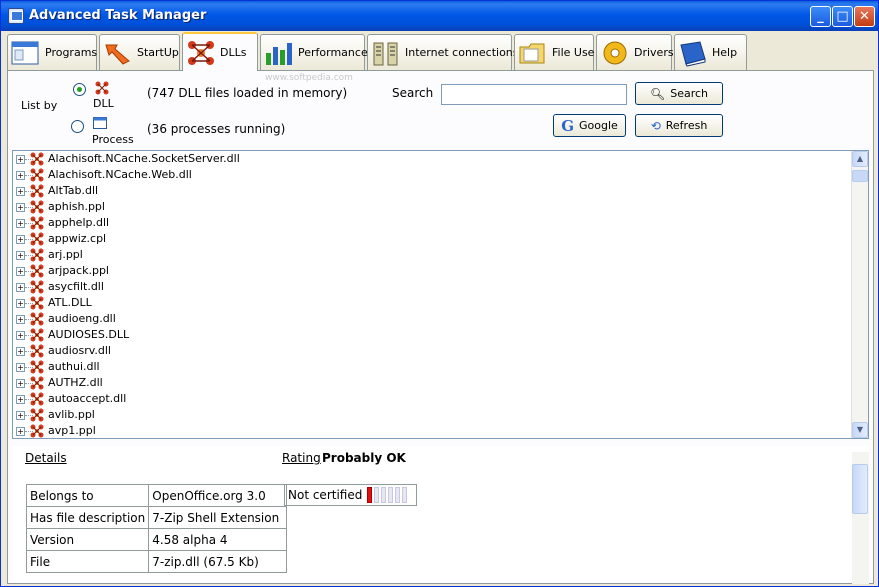  Describe the element at coordinates (144, 158) in the screenshot. I see `dll-name: Alachisoft.NCache.SocketServer.dll` at that location.